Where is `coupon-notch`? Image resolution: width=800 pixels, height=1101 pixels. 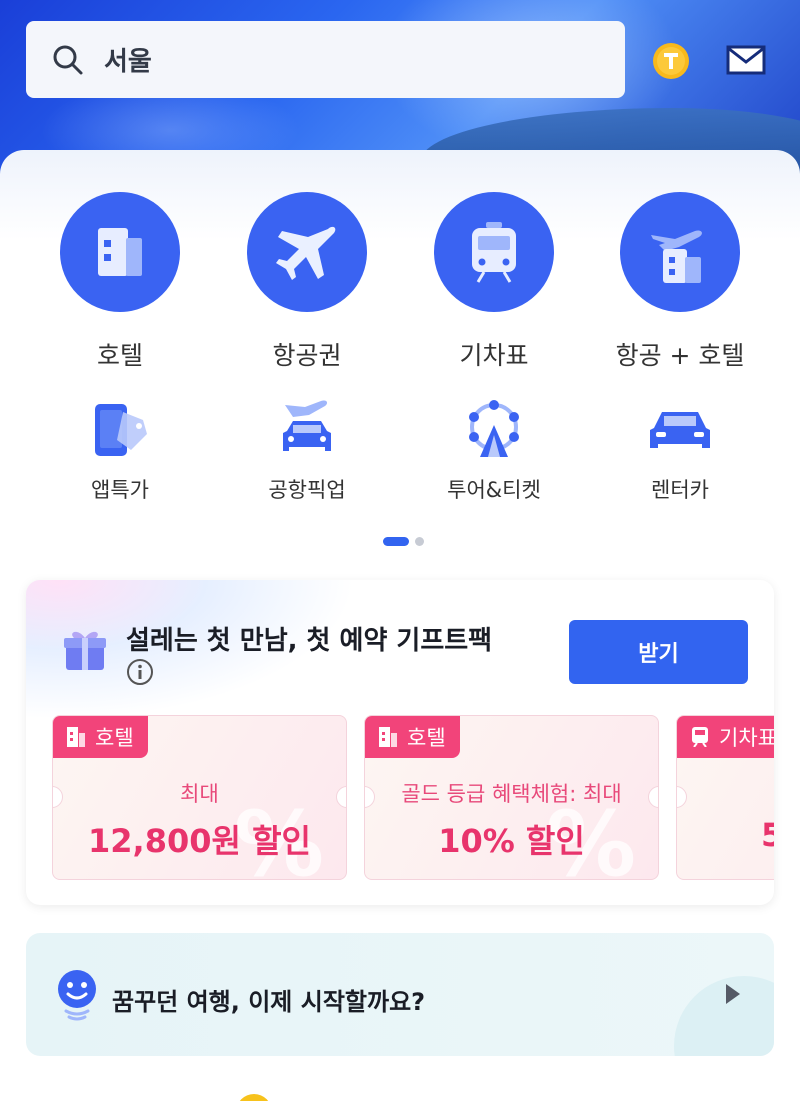
coupon-notch is located at coordinates (682, 797).